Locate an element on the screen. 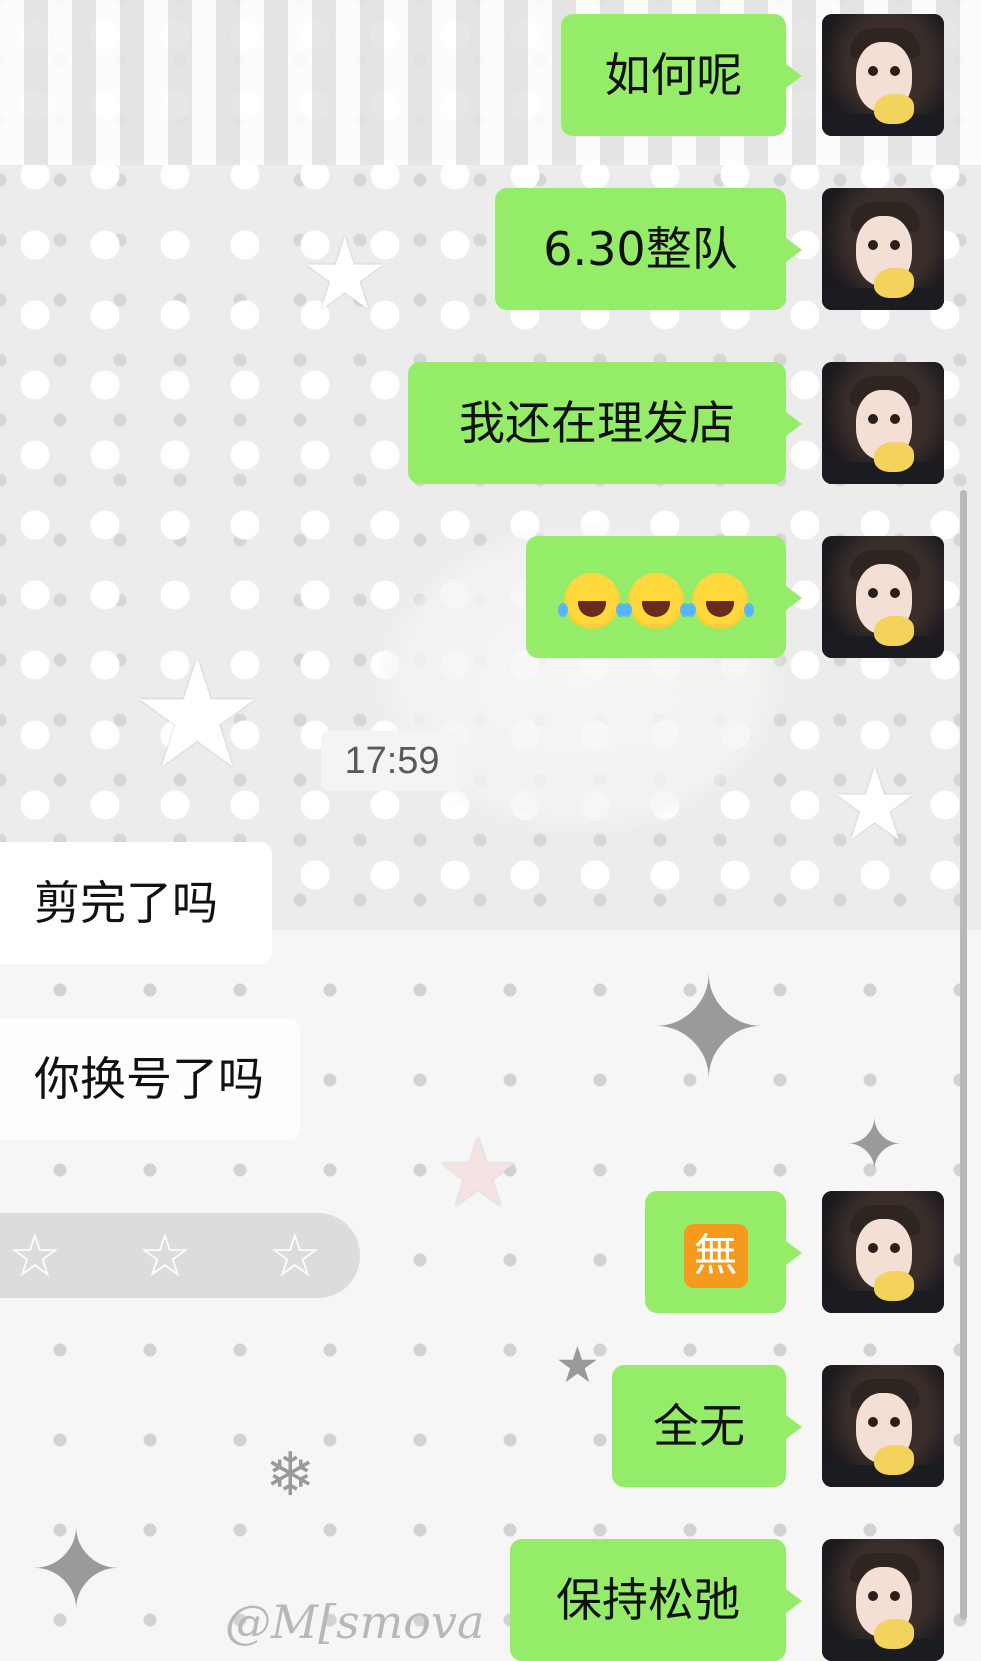 The height and width of the screenshot is (1661, 981). sent-emoji-bubble is located at coordinates (664, 597).